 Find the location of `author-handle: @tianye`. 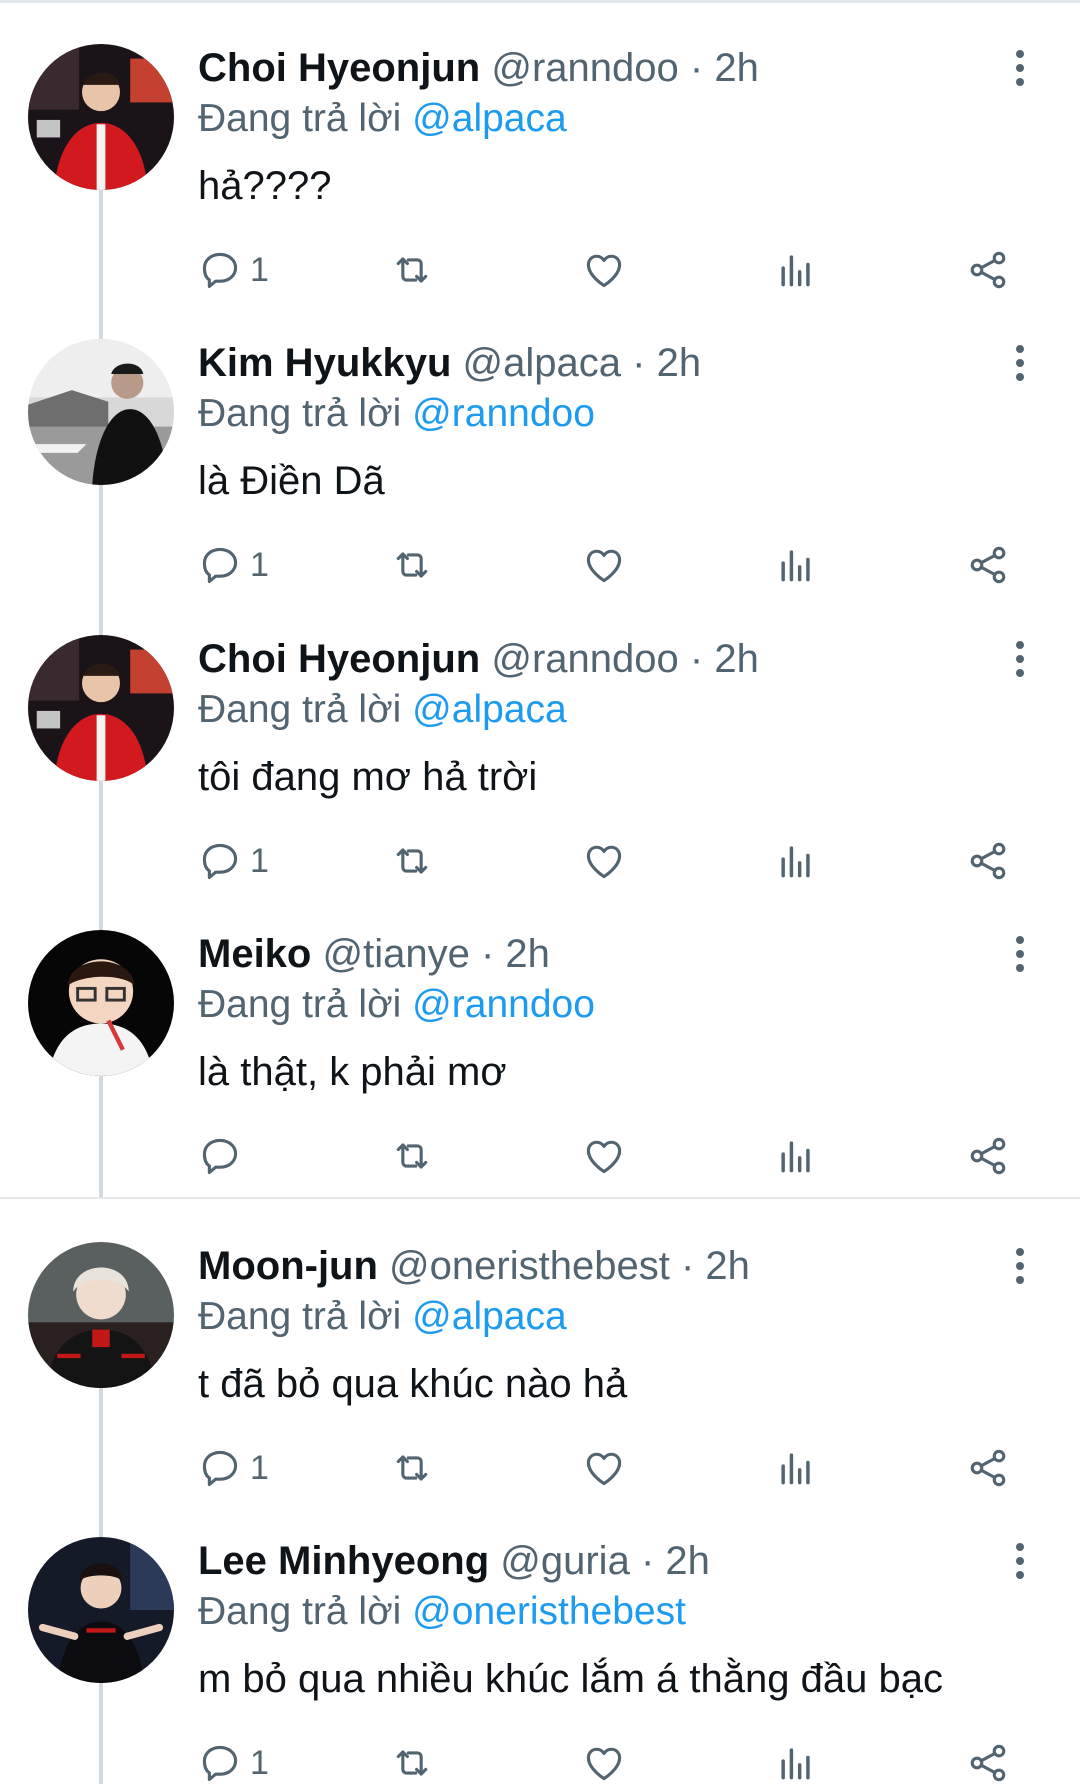

author-handle: @tianye is located at coordinates (395, 954).